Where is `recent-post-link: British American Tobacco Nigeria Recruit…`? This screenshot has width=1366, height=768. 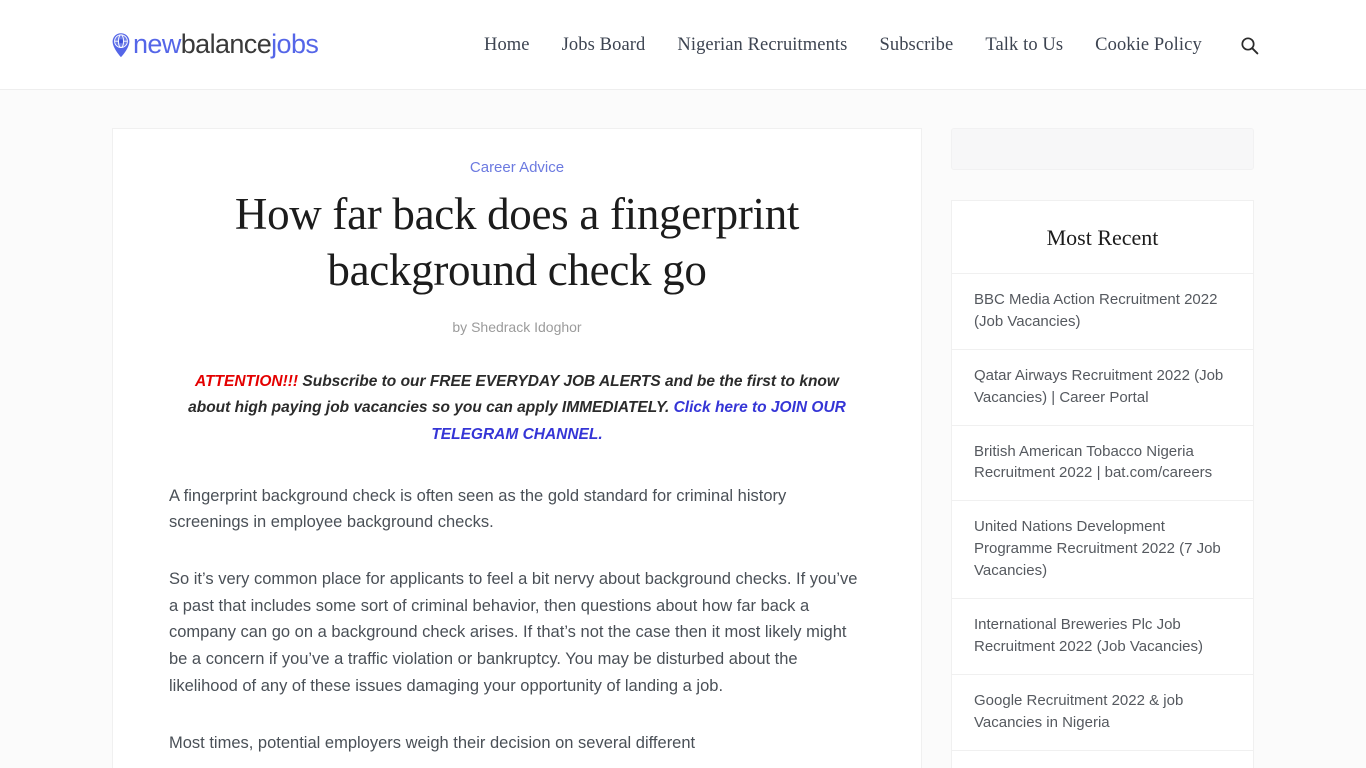 recent-post-link: British American Tobacco Nigeria Recruit… is located at coordinates (1102, 463).